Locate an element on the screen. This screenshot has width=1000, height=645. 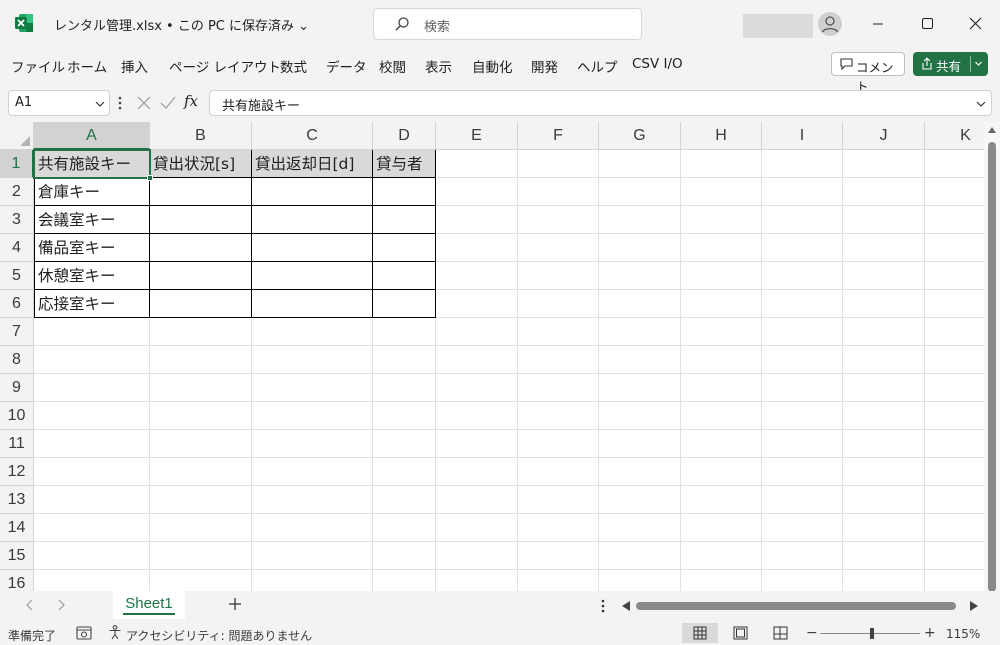
cell-b11 is located at coordinates (201, 444).